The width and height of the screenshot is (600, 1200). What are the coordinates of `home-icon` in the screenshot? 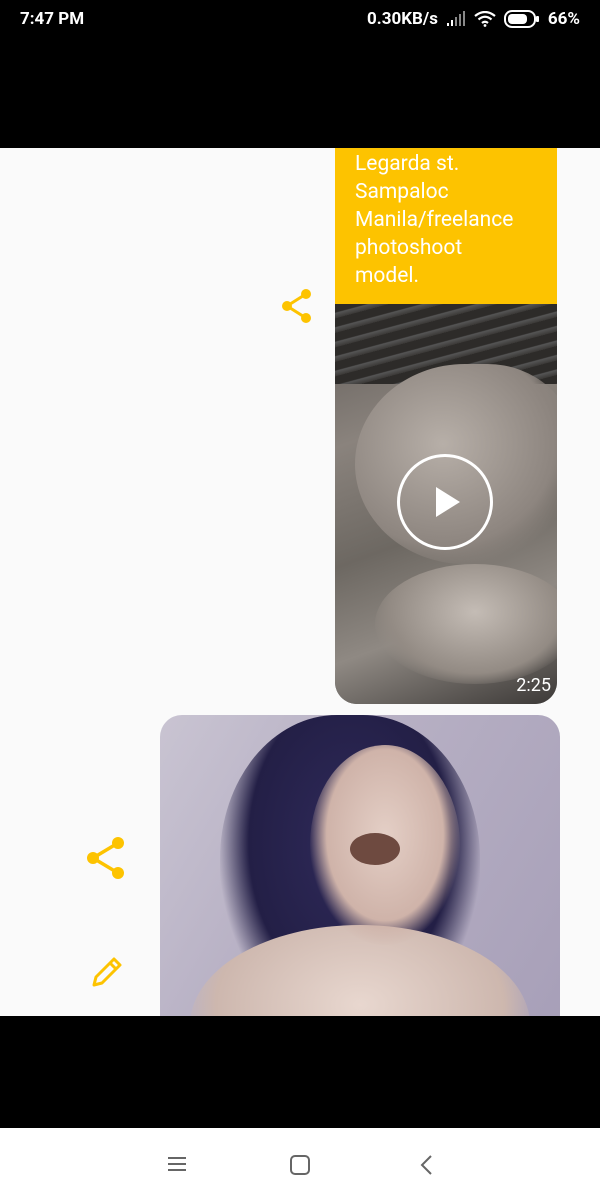 It's located at (300, 1167).